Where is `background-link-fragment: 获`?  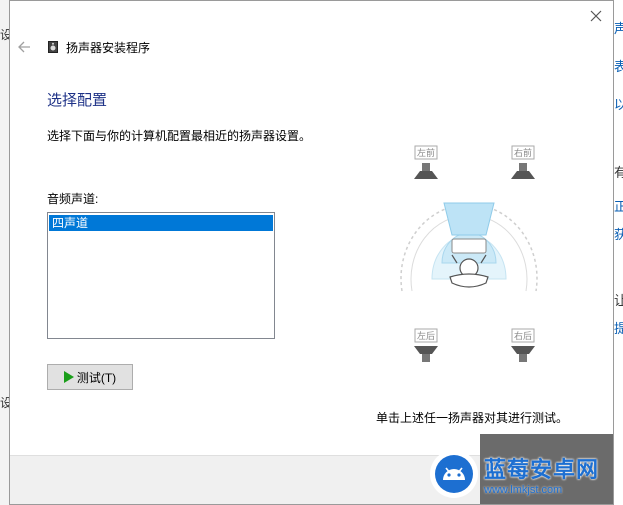
background-link-fragment: 获 is located at coordinates (618, 234).